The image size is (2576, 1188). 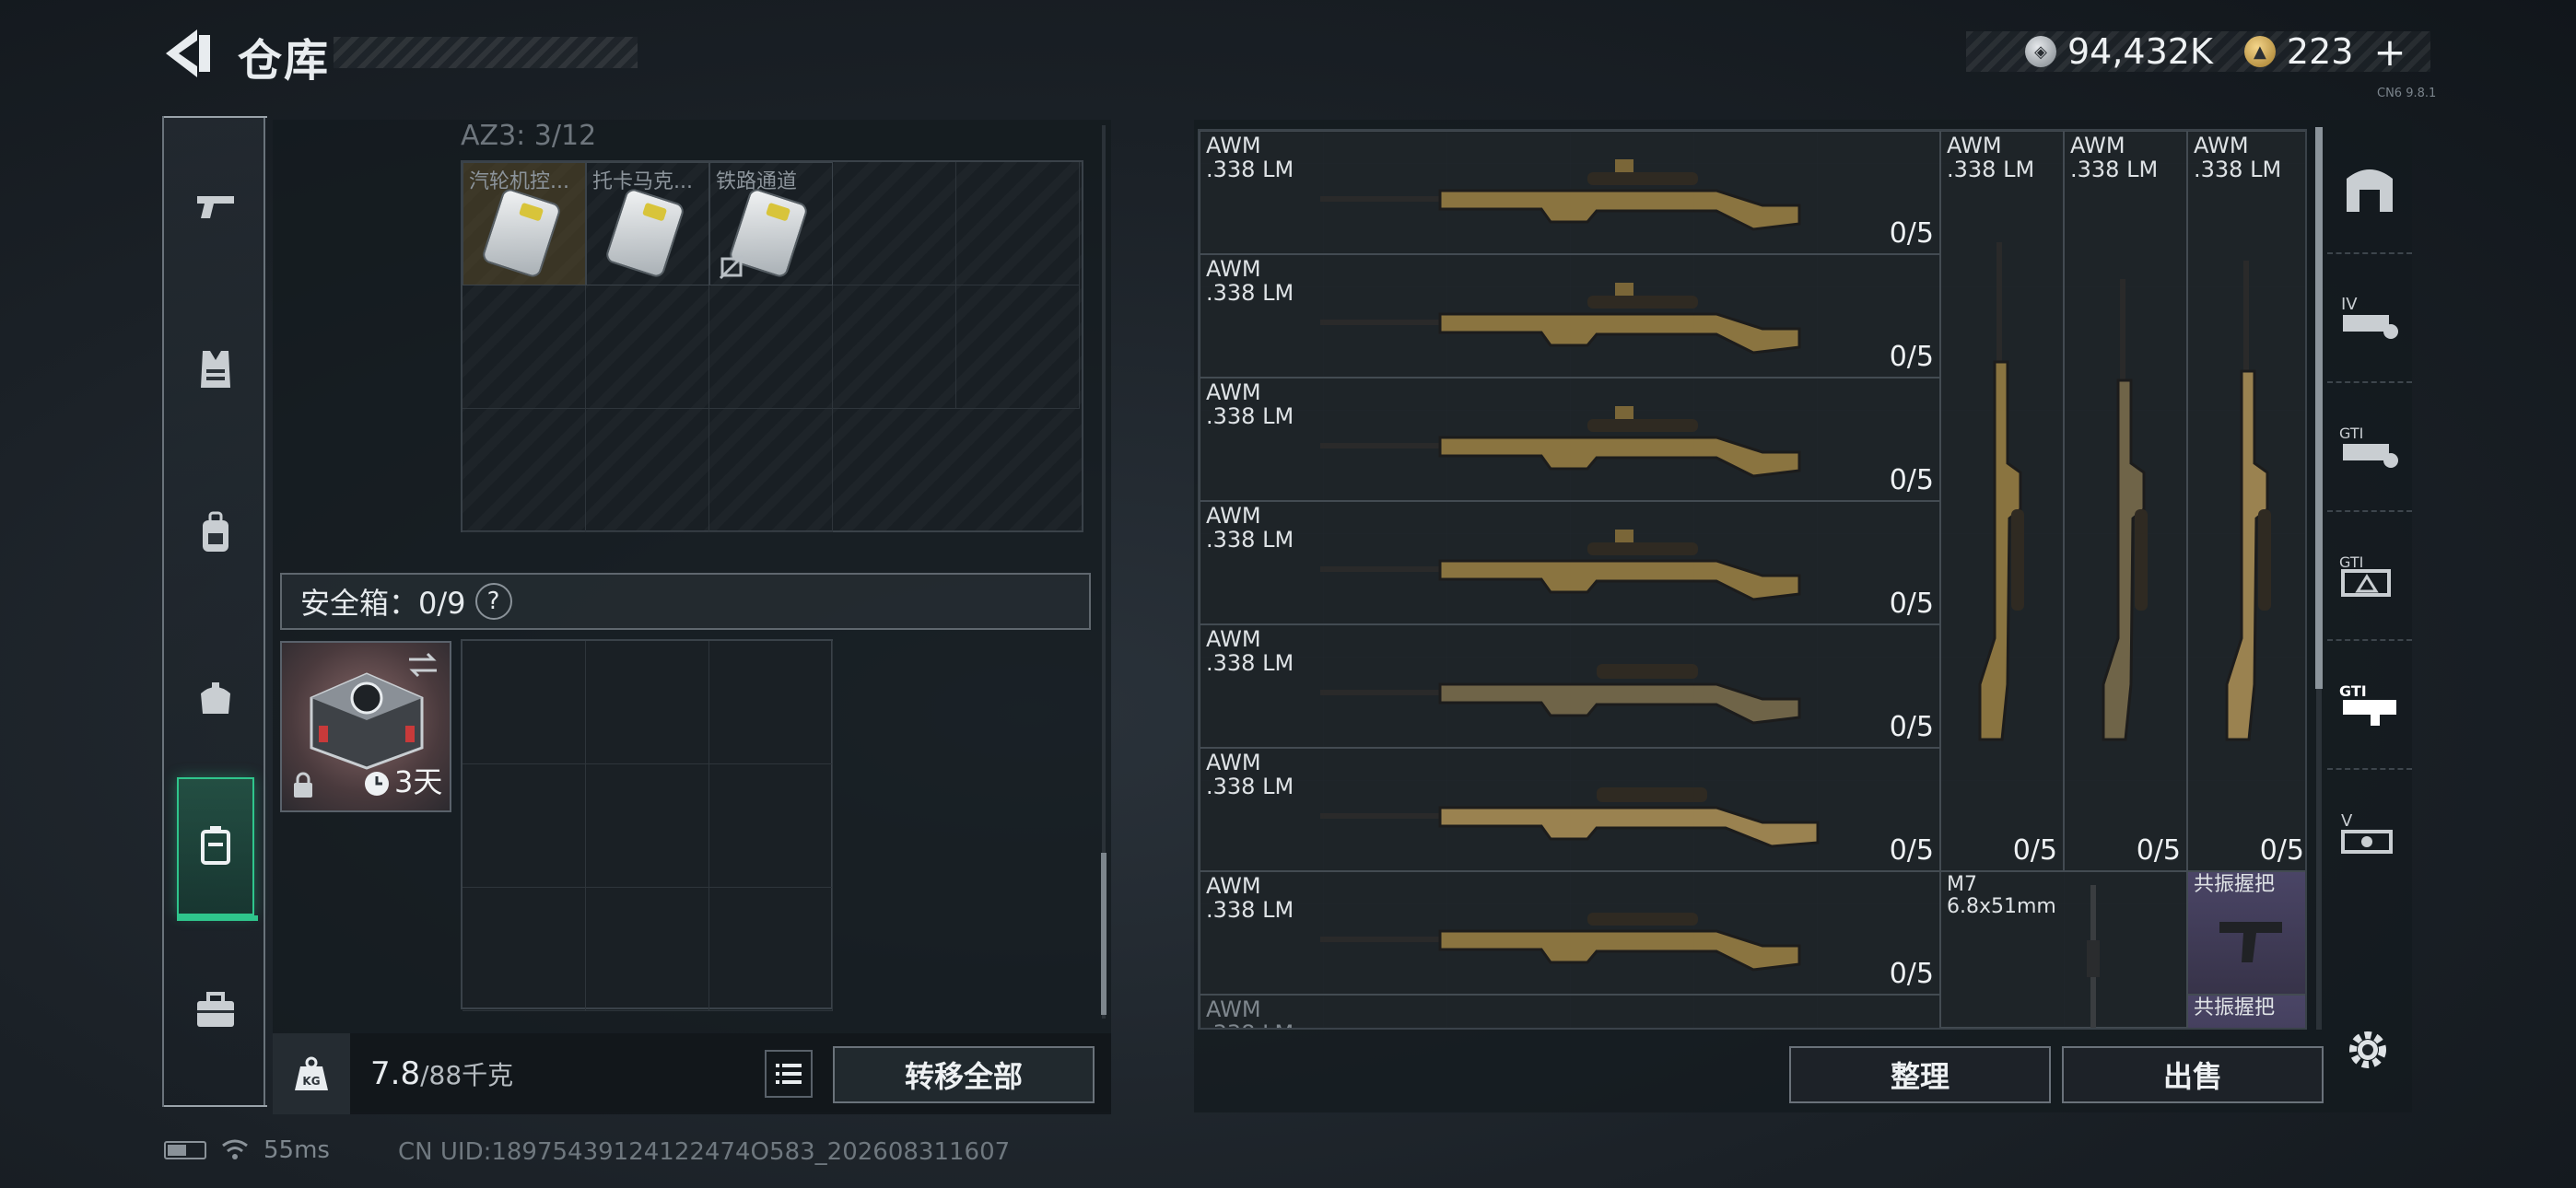 What do you see at coordinates (365, 726) in the screenshot?
I see `safebox-item: 3天` at bounding box center [365, 726].